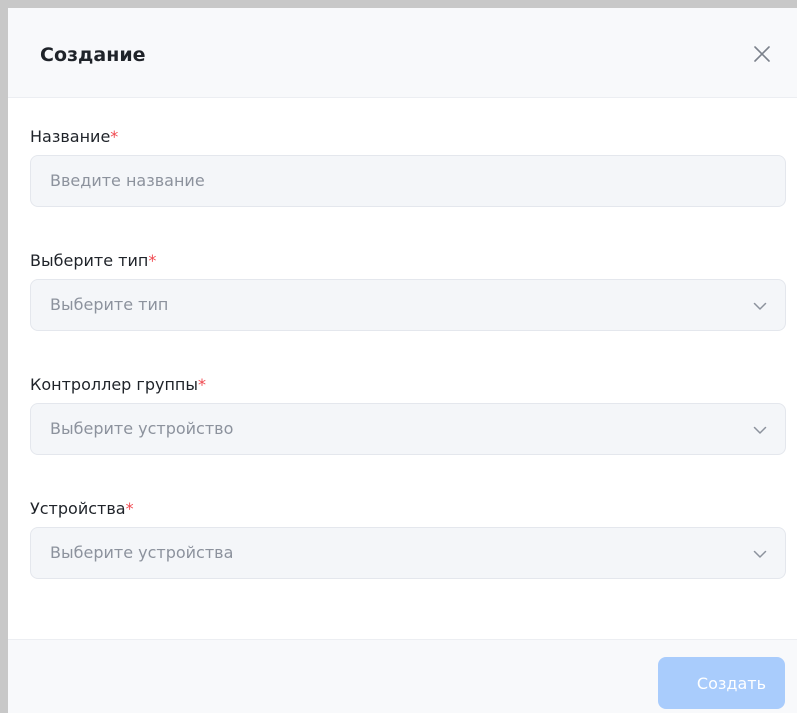 The height and width of the screenshot is (713, 797). What do you see at coordinates (70, 136) in the screenshot?
I see `name-label-text: Название` at bounding box center [70, 136].